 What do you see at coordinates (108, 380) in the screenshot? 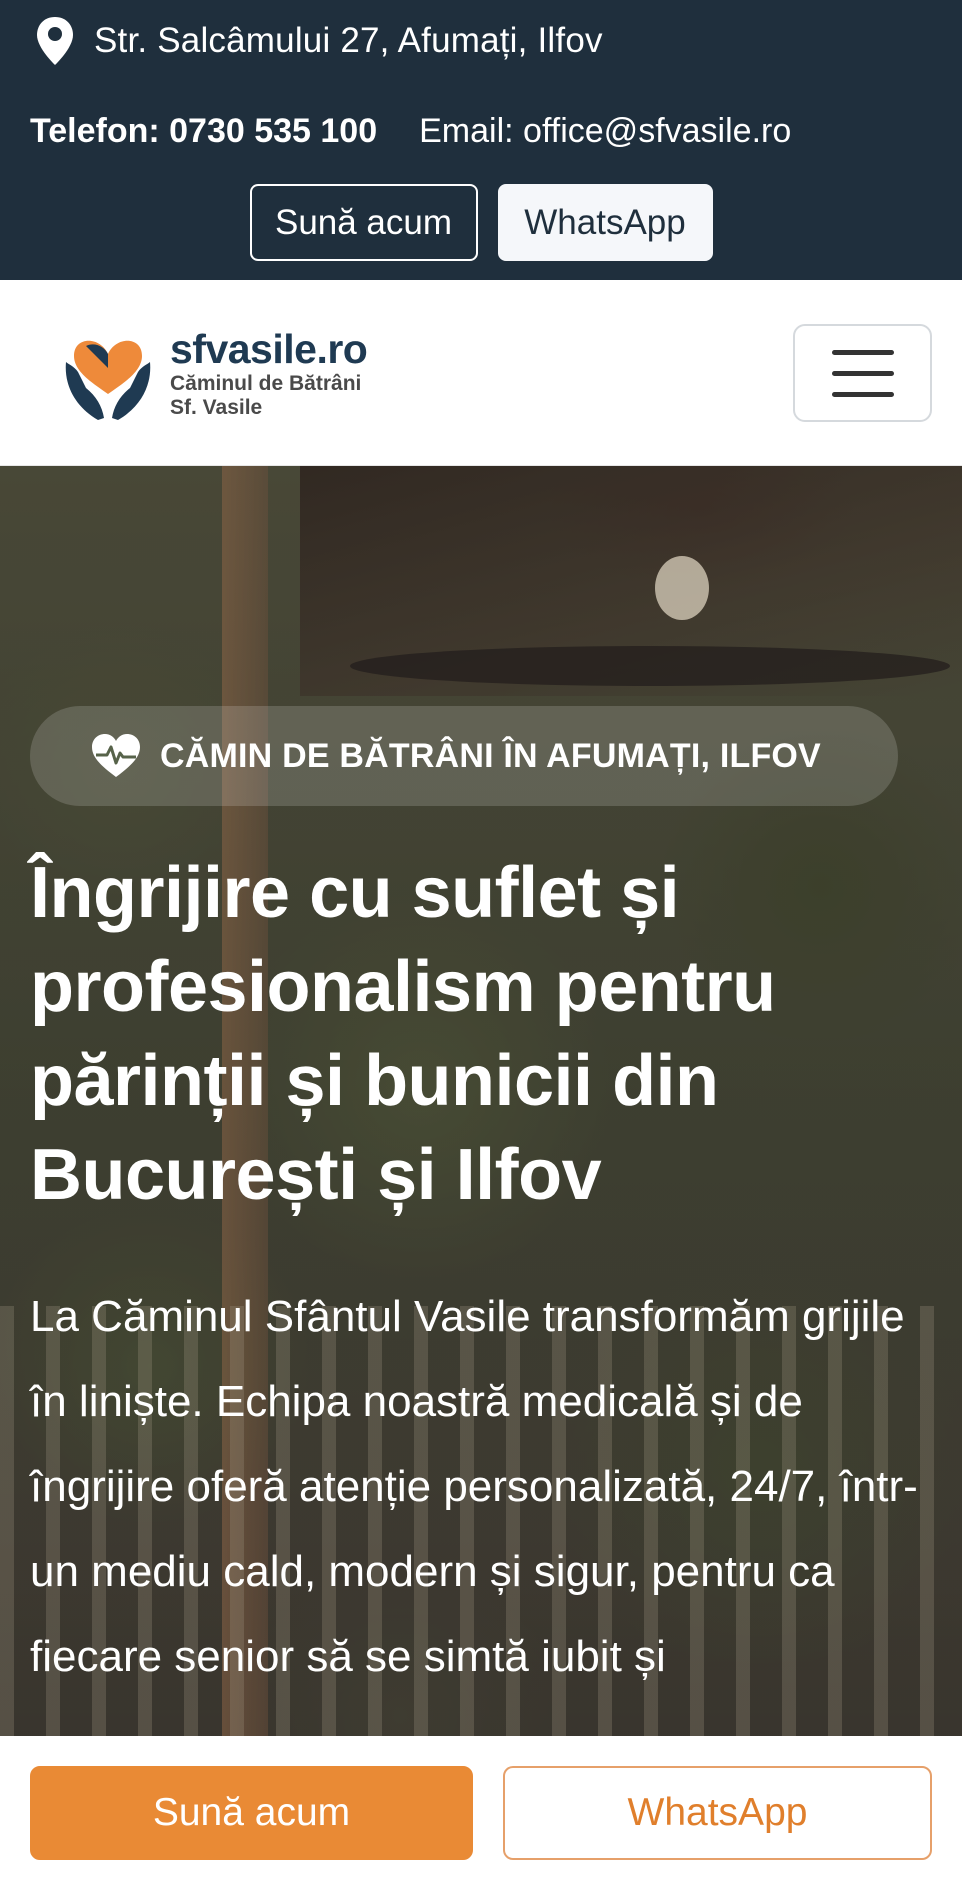
I see `hands-heart-logo-icon` at bounding box center [108, 380].